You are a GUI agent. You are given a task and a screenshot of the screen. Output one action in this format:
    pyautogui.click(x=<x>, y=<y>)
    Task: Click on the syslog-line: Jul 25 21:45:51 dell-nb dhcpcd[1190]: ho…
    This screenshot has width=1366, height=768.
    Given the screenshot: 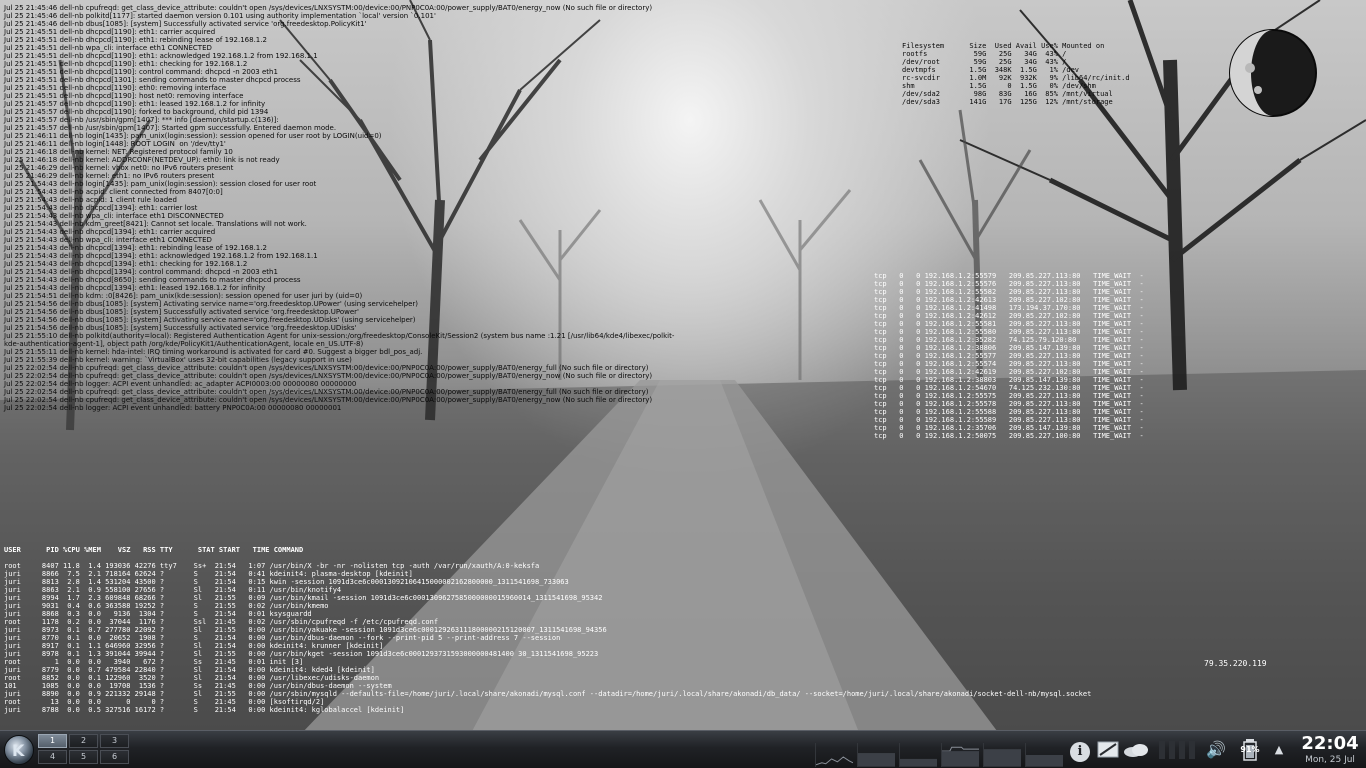 What is the action you would take?
    pyautogui.click(x=124, y=96)
    